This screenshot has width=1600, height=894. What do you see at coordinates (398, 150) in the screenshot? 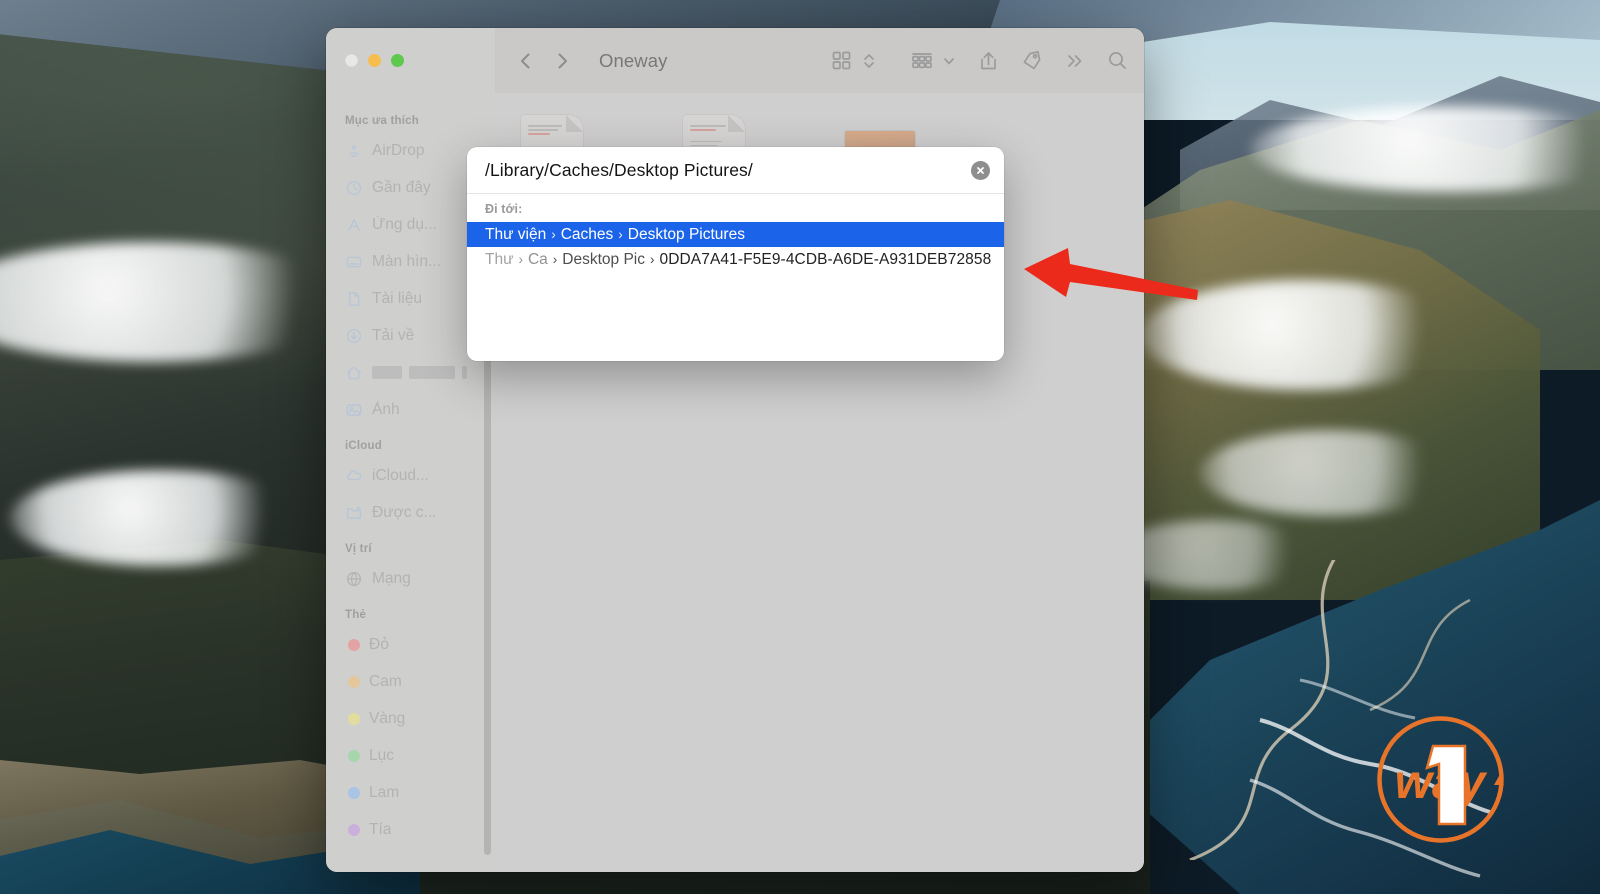
I see `sidebar-item-label: AirDrop` at bounding box center [398, 150].